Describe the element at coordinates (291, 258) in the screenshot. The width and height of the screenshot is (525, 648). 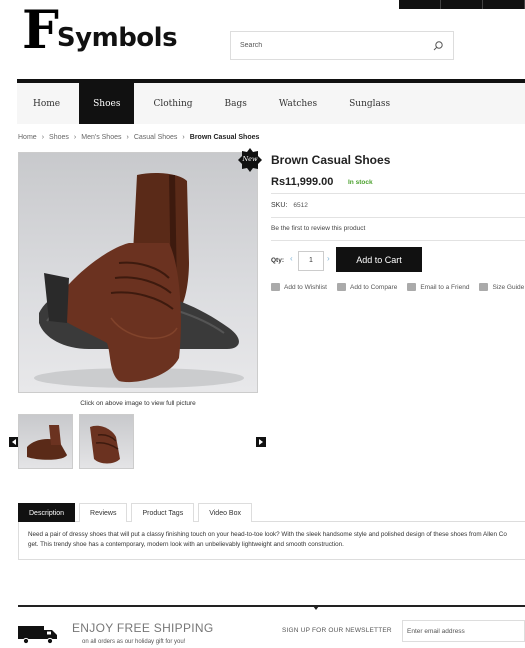
I see `qty-decrease-button: ‹` at that location.